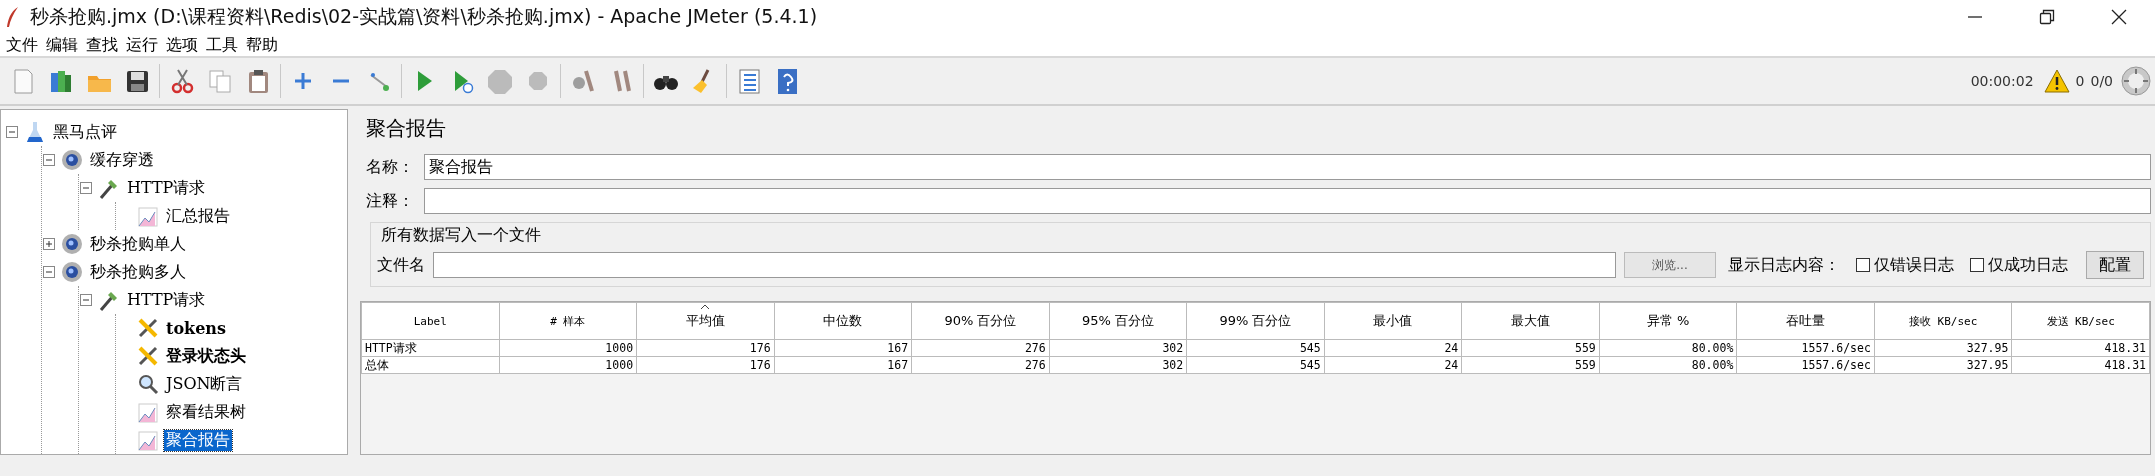  I want to click on tree-item: 黑马点评, so click(85, 132).